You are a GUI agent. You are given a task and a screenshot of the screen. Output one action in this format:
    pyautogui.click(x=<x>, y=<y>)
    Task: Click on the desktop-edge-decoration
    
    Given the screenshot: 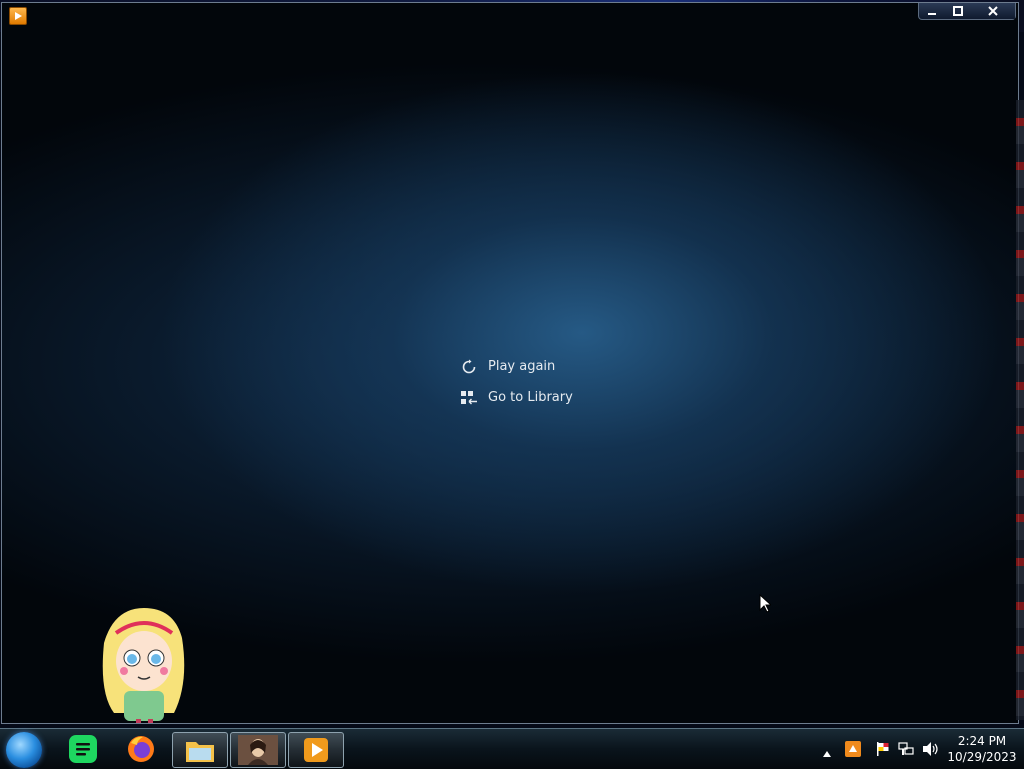 What is the action you would take?
    pyautogui.click(x=1020, y=410)
    